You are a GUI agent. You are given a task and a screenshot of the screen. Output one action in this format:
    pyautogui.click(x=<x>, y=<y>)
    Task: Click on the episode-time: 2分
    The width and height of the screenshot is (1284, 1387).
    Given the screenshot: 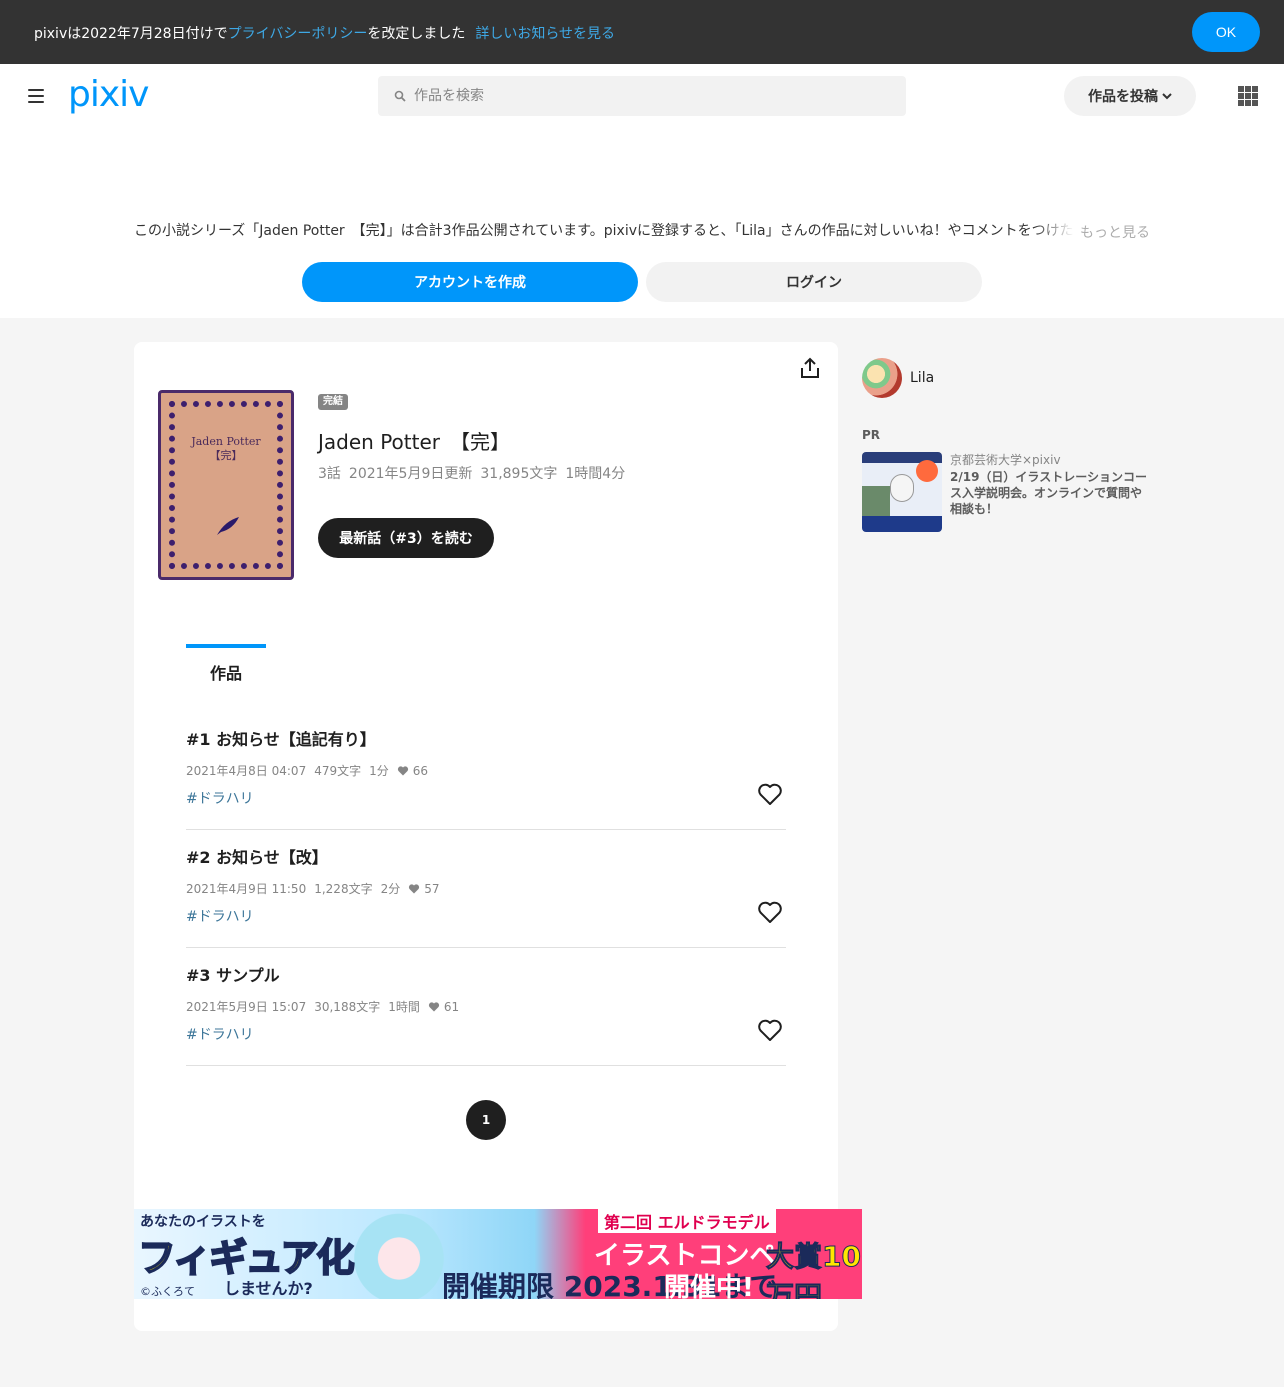 What is the action you would take?
    pyautogui.click(x=390, y=889)
    